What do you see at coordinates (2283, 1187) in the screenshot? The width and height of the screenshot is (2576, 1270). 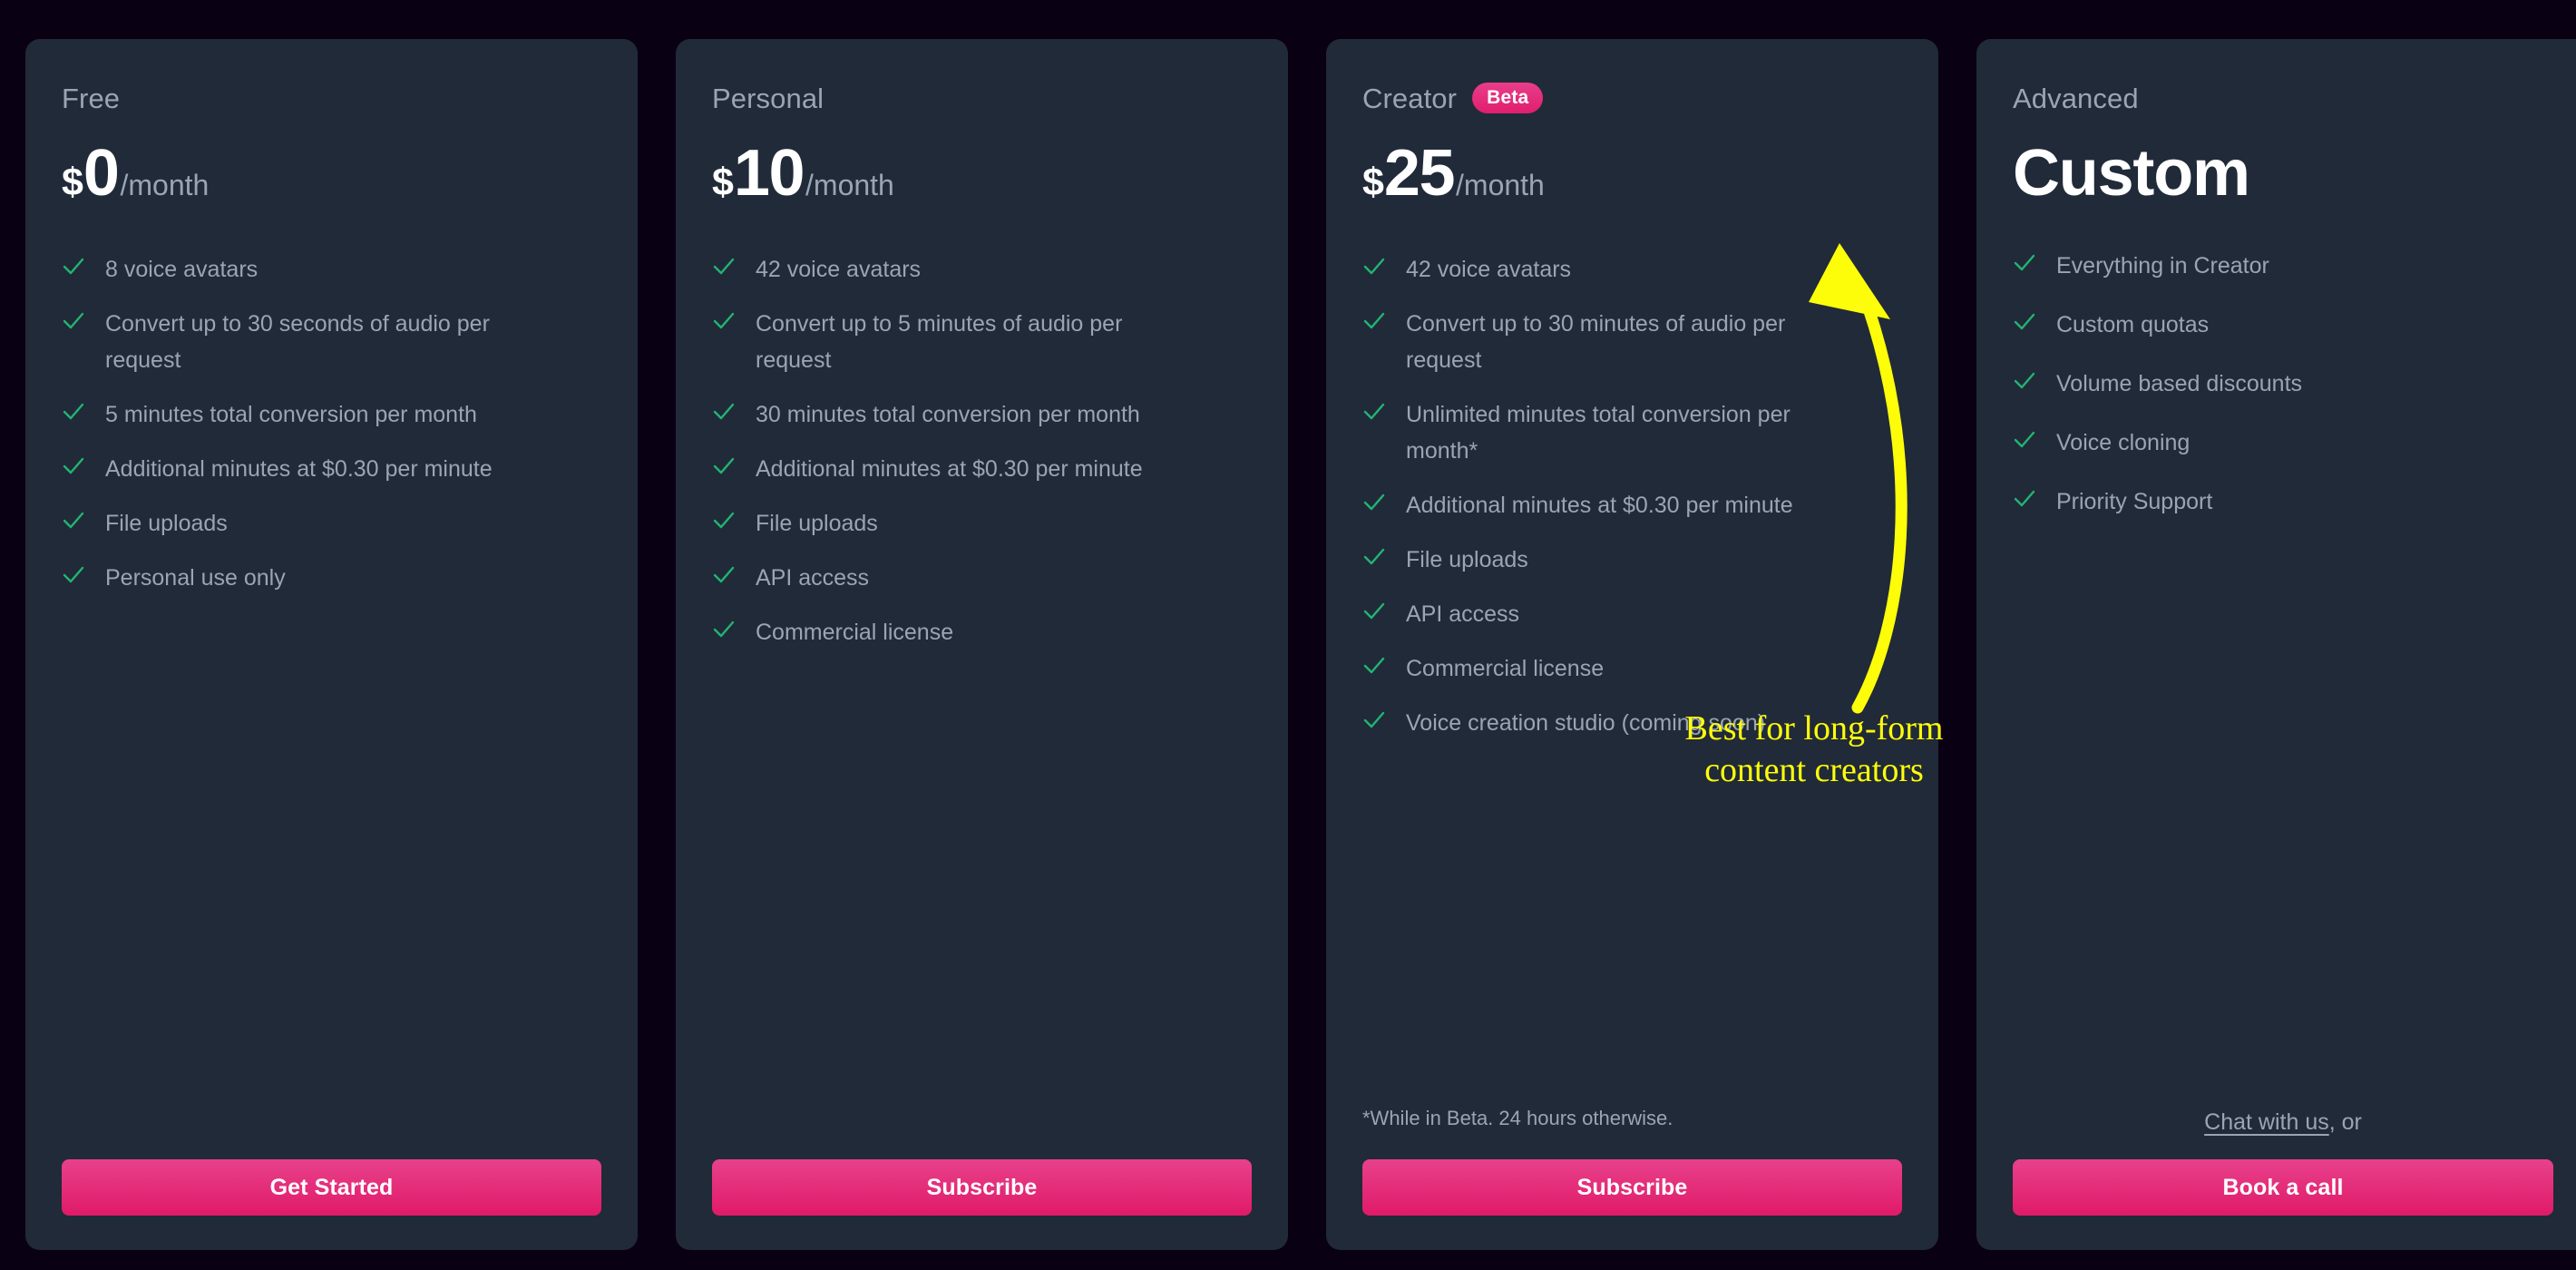 I see `book-a-call-button: Book a call` at bounding box center [2283, 1187].